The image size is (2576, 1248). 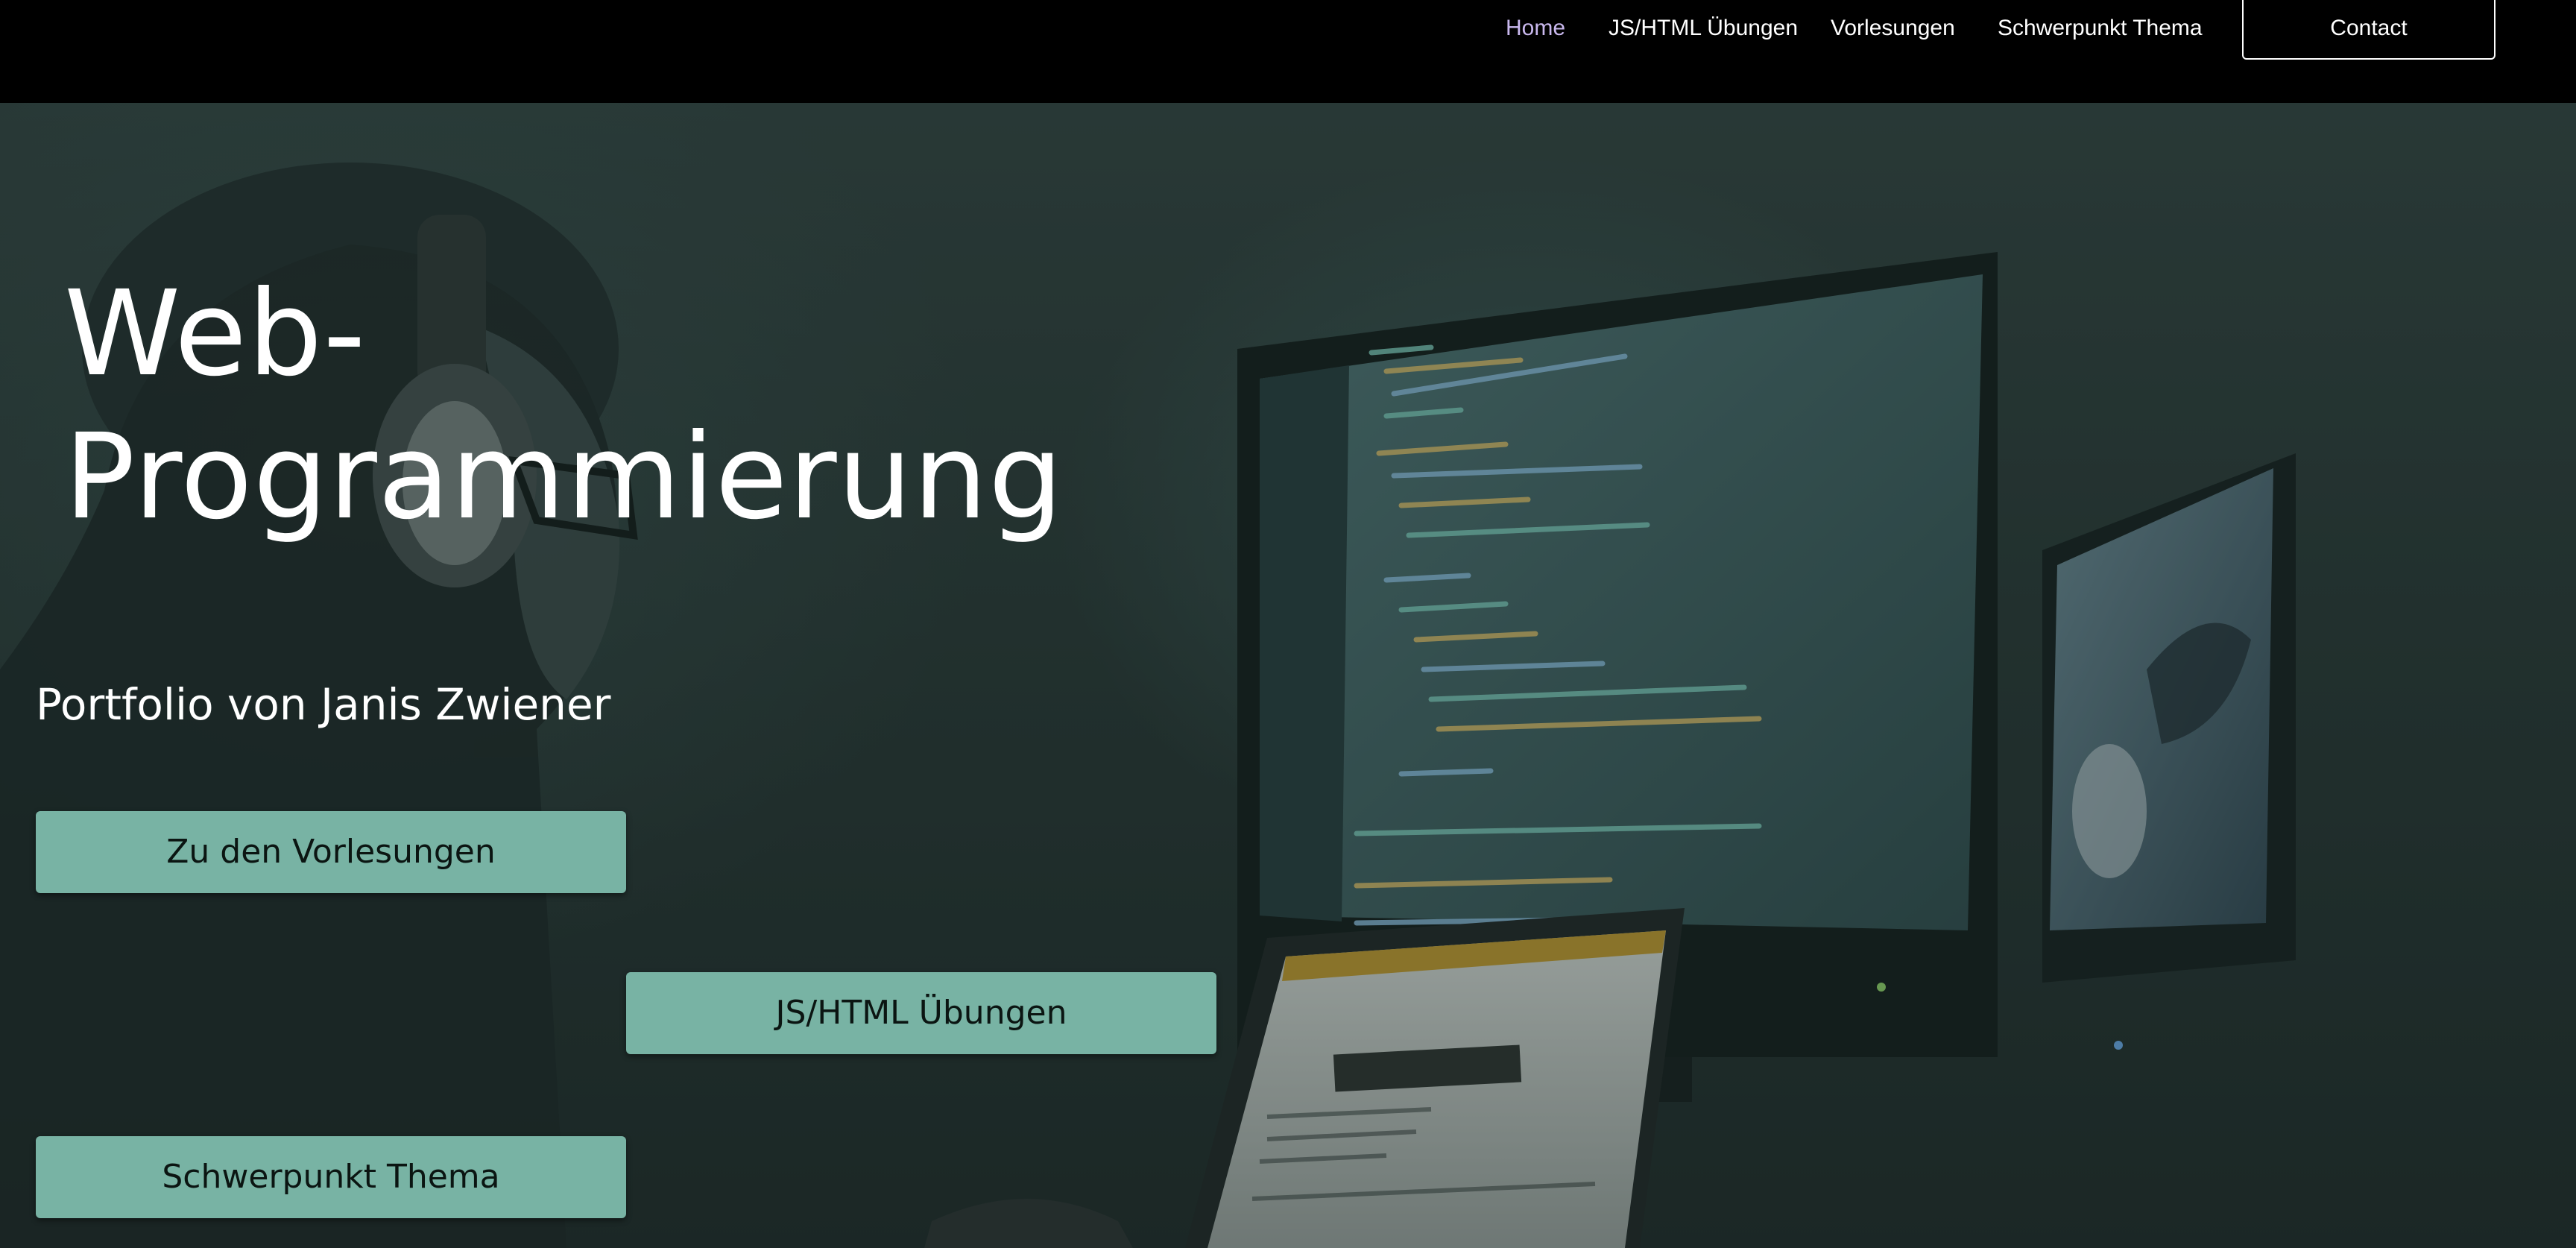 What do you see at coordinates (323, 704) in the screenshot?
I see `hero-subtitle: Portfolio von Janis Zwiener` at bounding box center [323, 704].